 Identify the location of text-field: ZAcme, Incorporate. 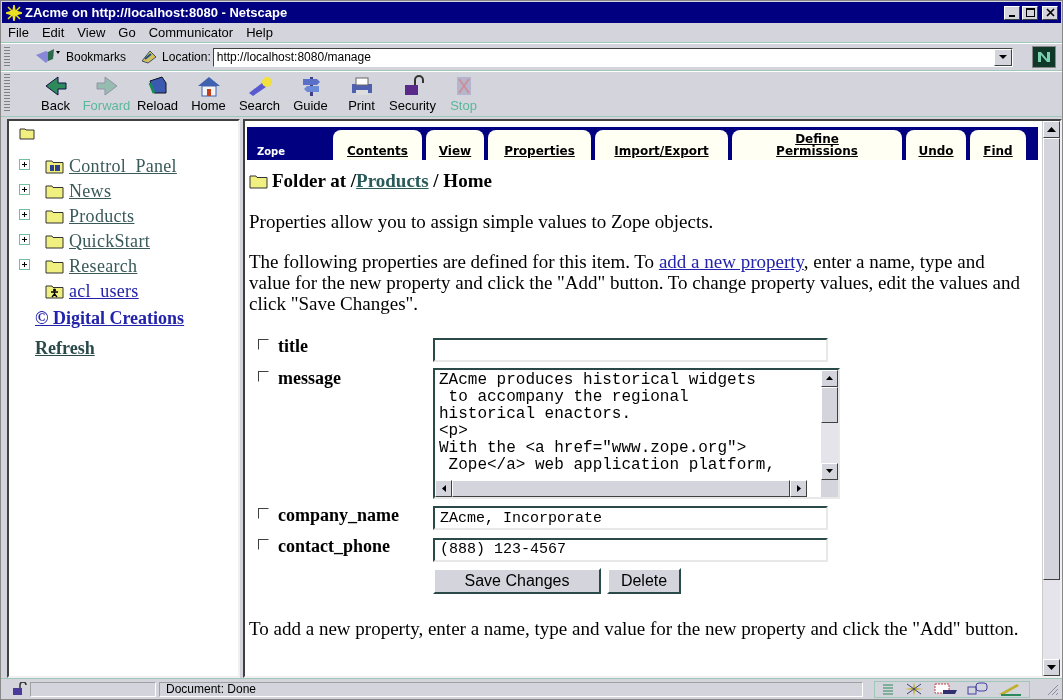
(630, 518).